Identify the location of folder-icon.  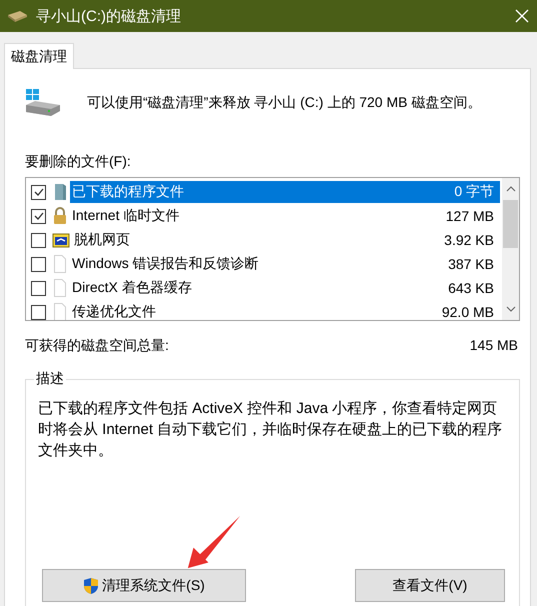
(60, 192).